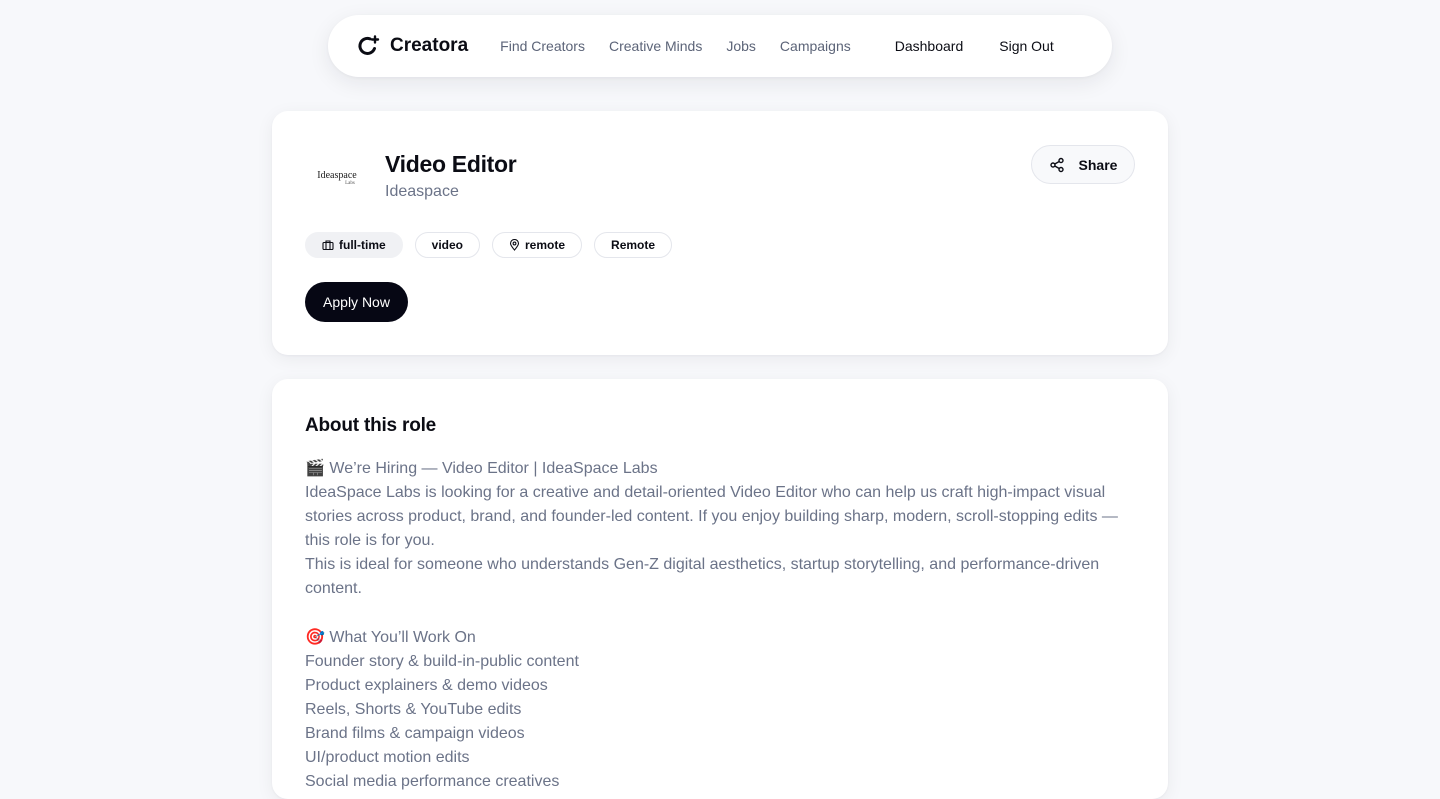 This screenshot has height=799, width=1440. I want to click on tag-label: video, so click(447, 245).